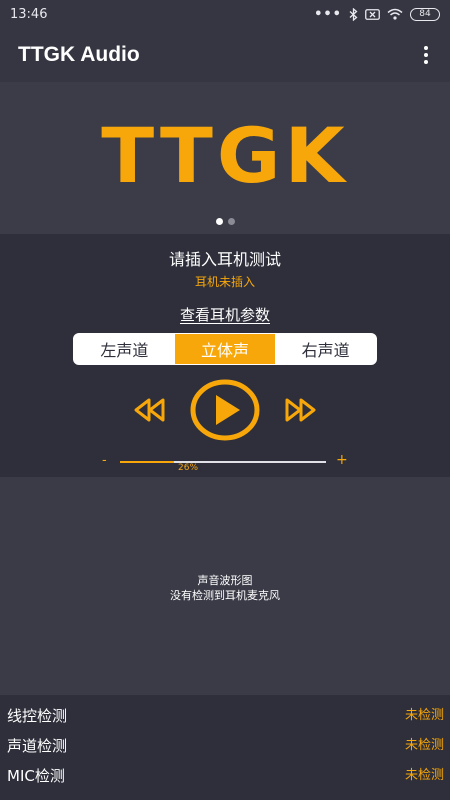 This screenshot has width=450, height=800. I want to click on right-channel-button: 右声道, so click(325, 349).